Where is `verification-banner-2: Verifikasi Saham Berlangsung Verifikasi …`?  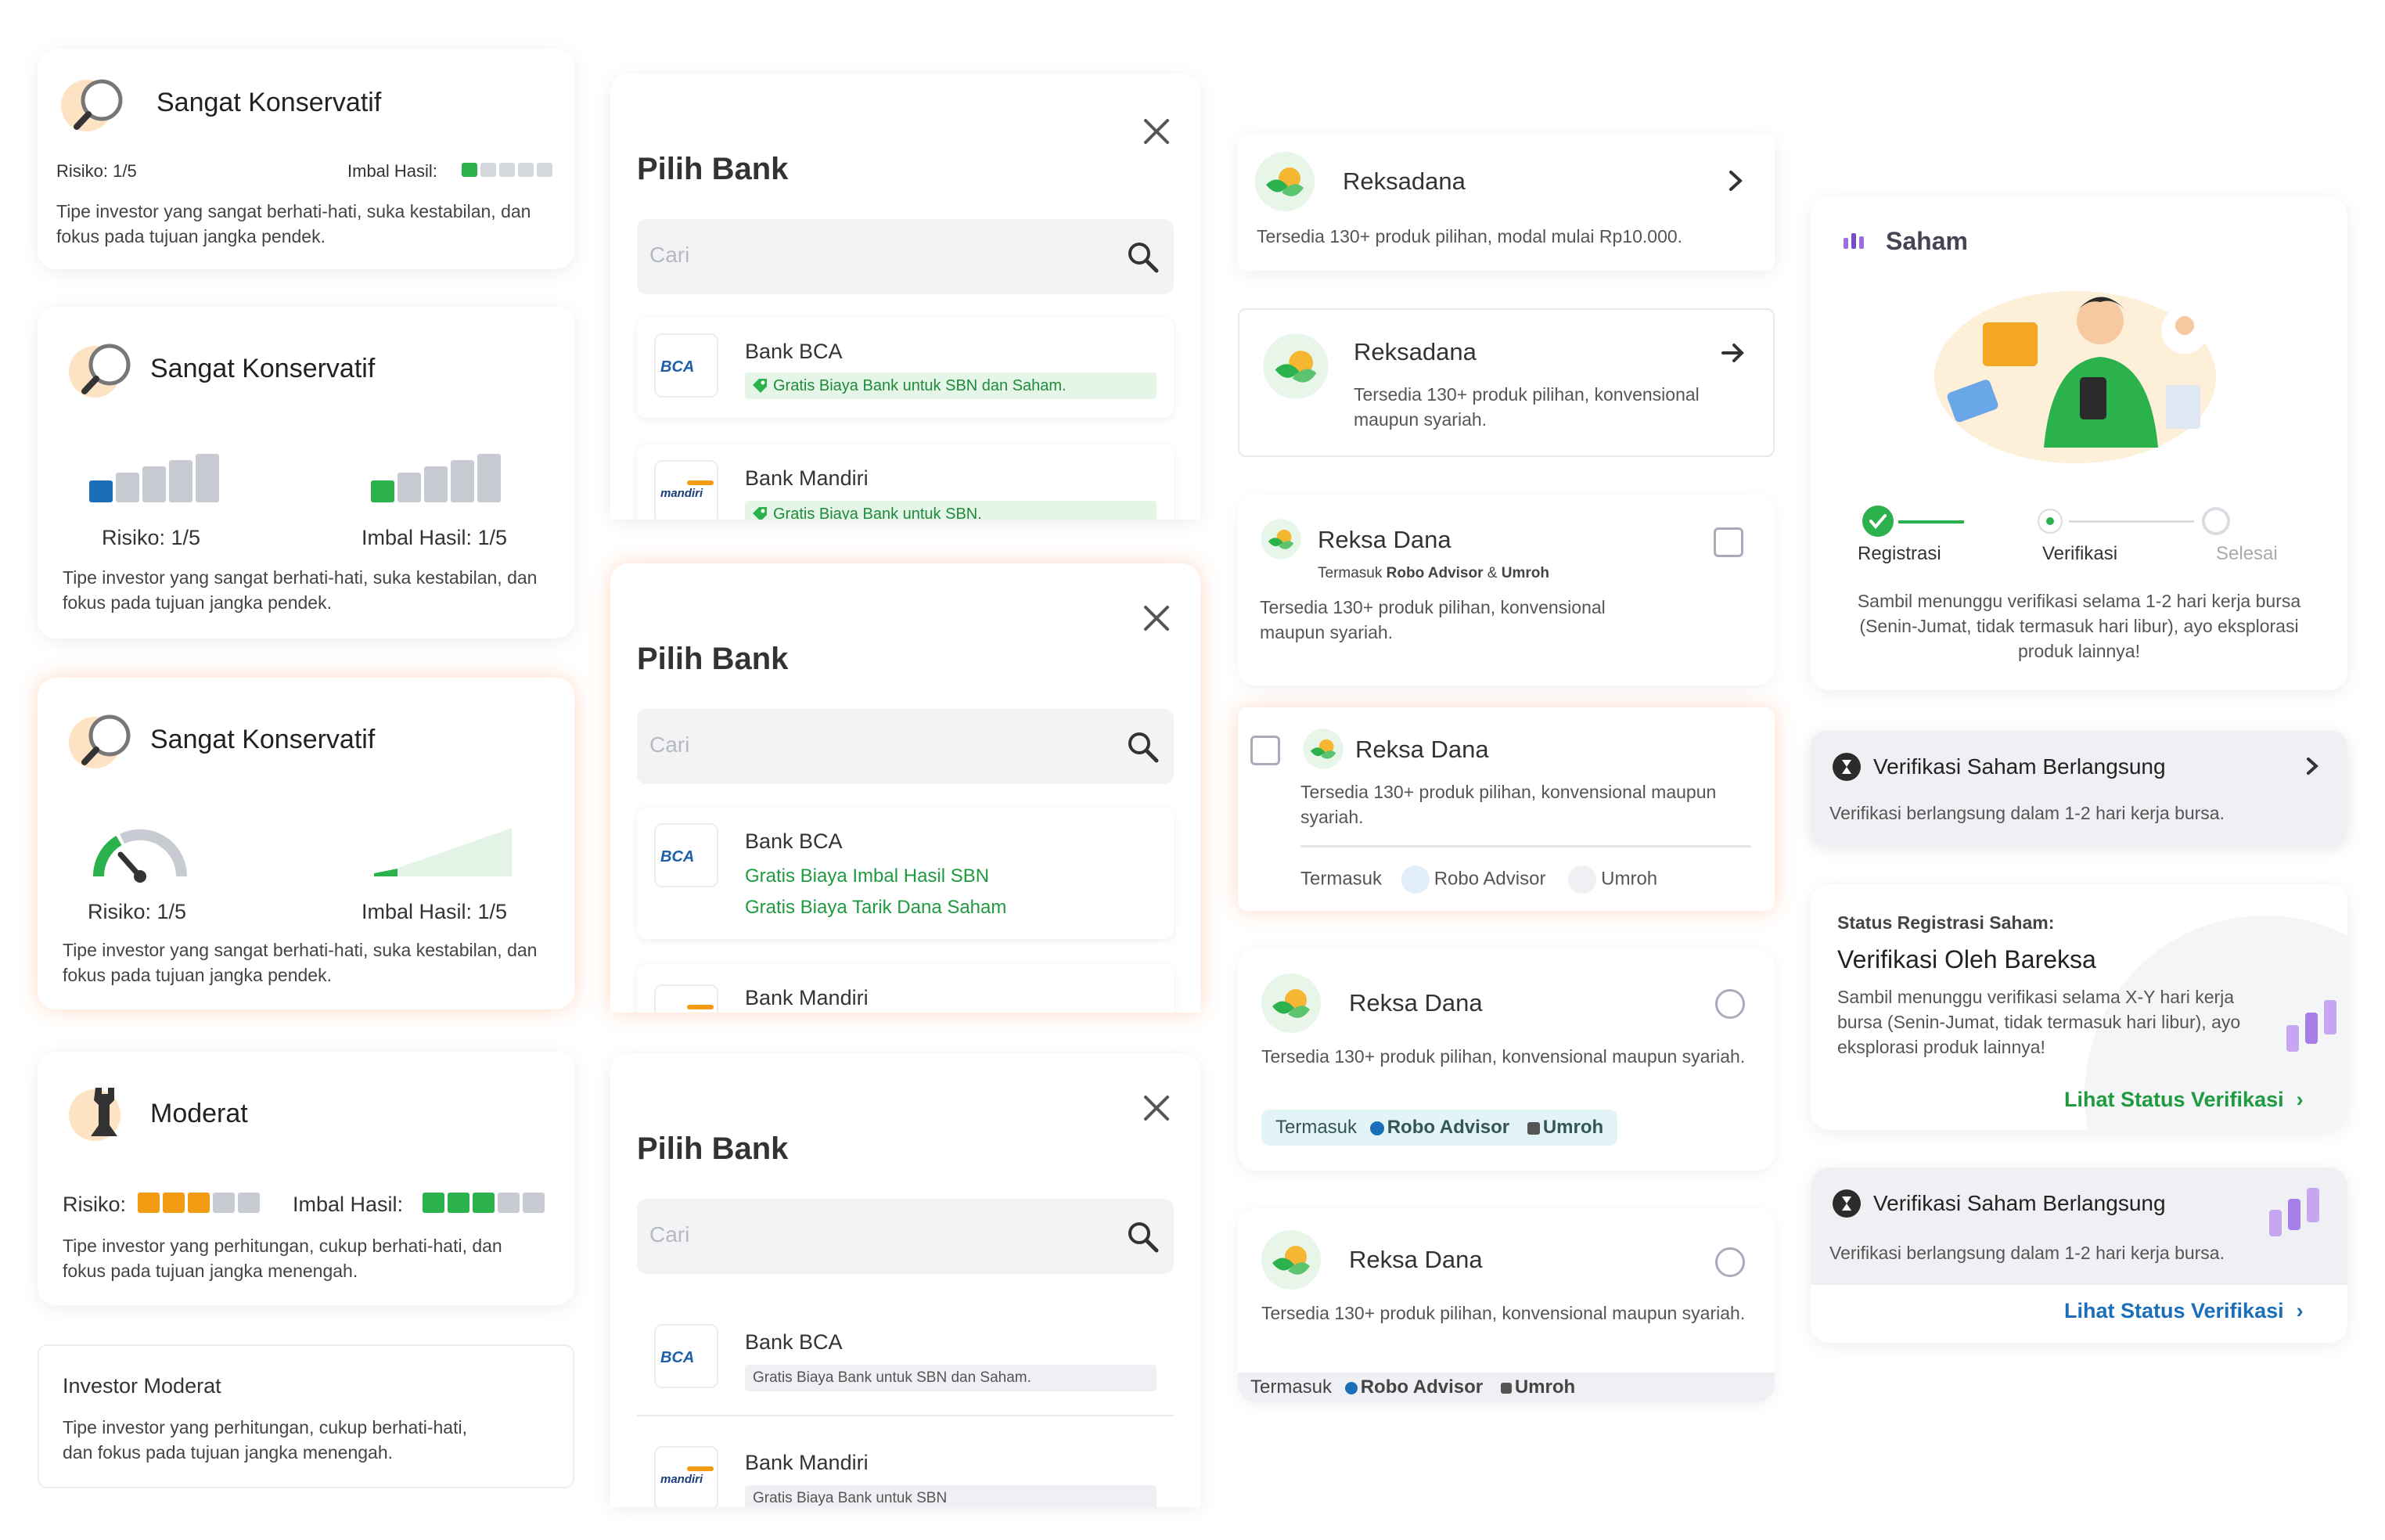
verification-banner-2: Verifikasi Saham Berlangsung Verifikasi … is located at coordinates (2079, 1255).